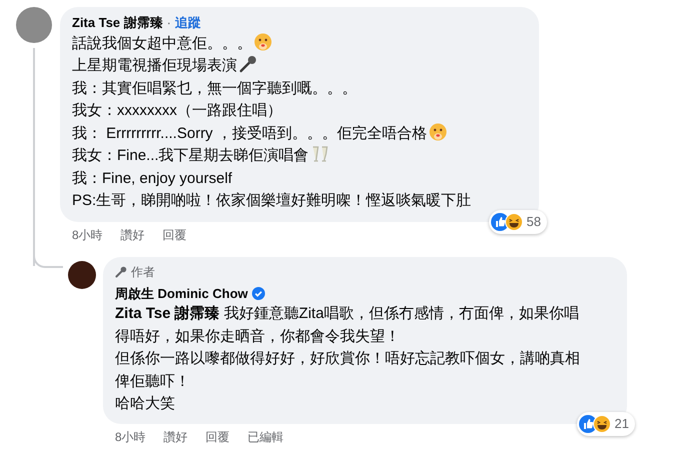 This screenshot has width=683, height=453. I want to click on author-label: 作者, so click(143, 272).